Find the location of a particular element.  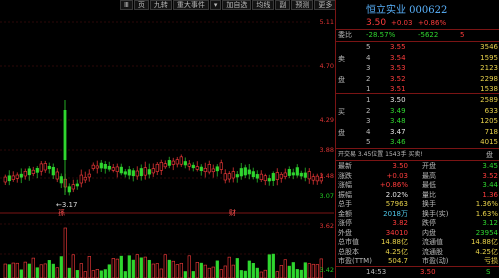

buy-row: 2 3.49 633 is located at coordinates (417, 111).